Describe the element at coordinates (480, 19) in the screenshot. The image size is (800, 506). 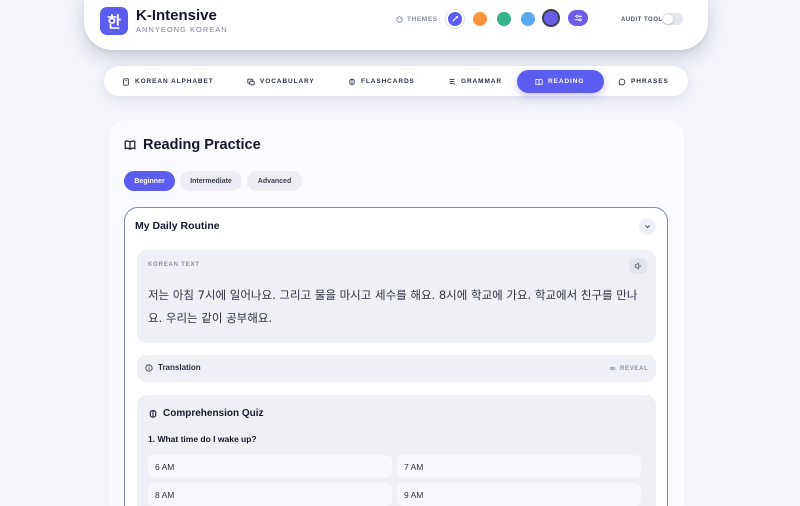
I see `theme-orange-button` at that location.